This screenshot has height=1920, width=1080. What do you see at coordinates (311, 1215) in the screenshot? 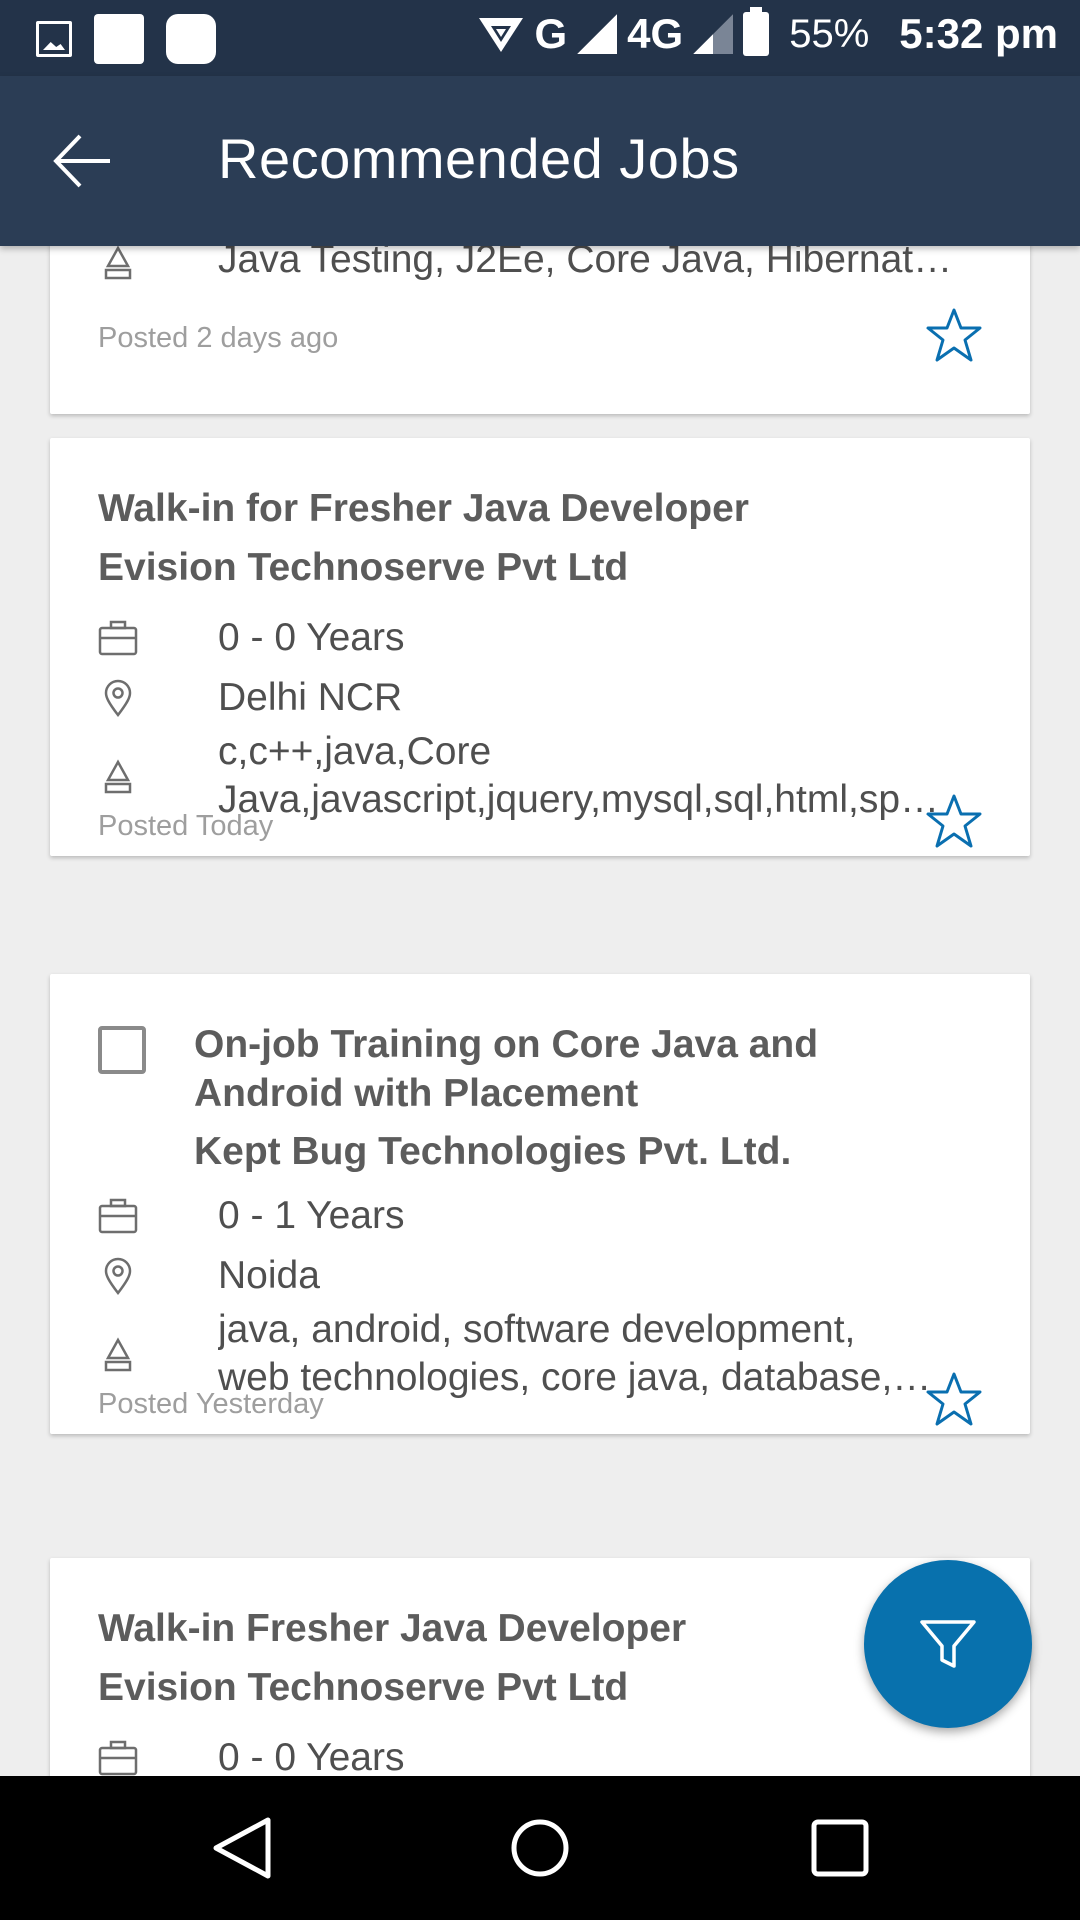
I see `experience-text: 0 - 1 Years` at bounding box center [311, 1215].